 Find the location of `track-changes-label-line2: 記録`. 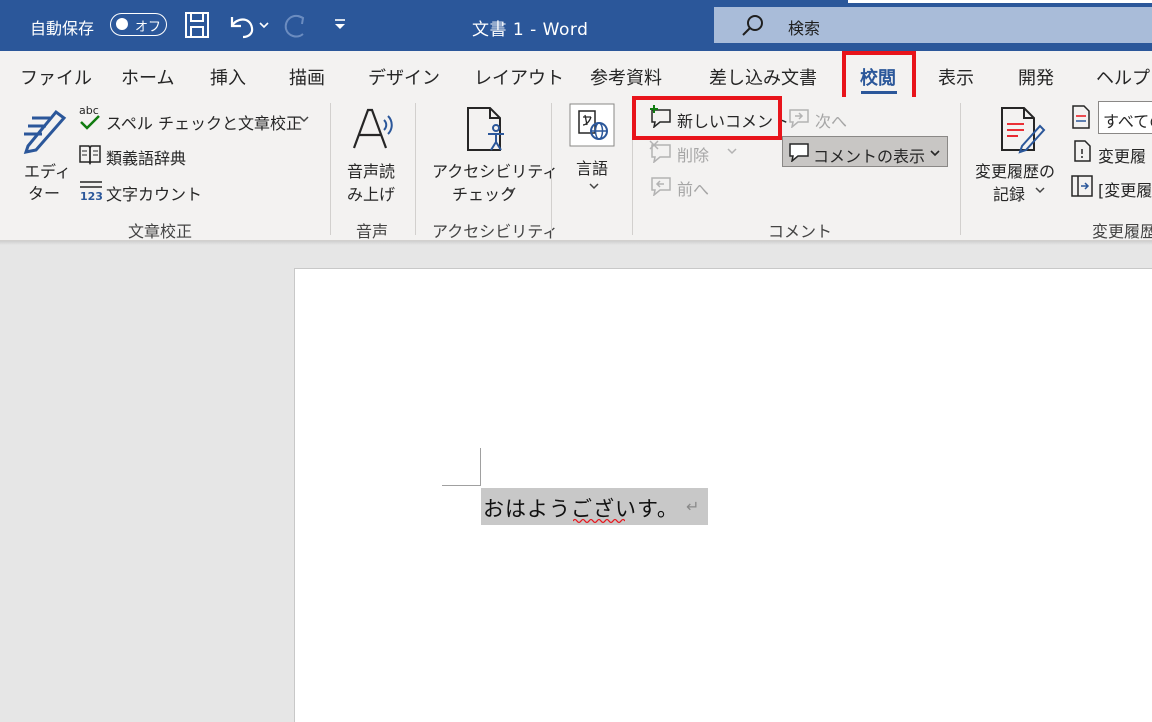

track-changes-label-line2: 記録 is located at coordinates (1009, 193).